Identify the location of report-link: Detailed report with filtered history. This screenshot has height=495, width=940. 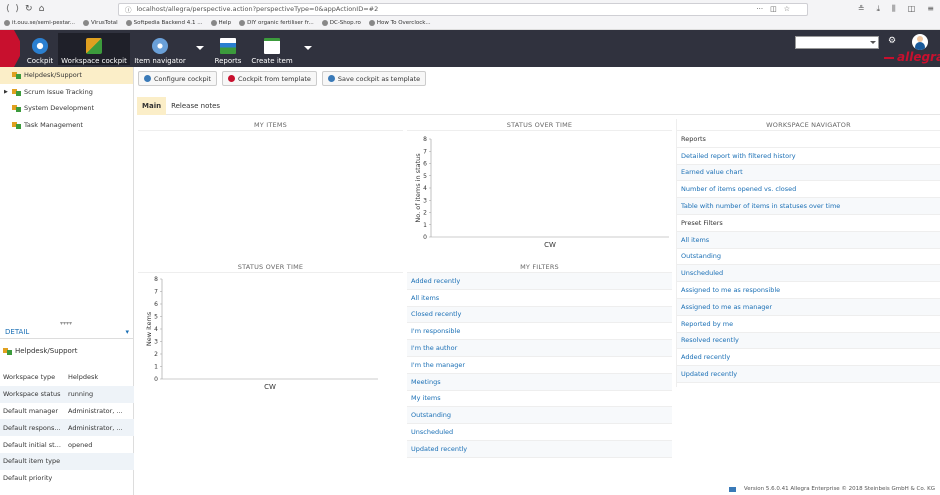
(808, 156).